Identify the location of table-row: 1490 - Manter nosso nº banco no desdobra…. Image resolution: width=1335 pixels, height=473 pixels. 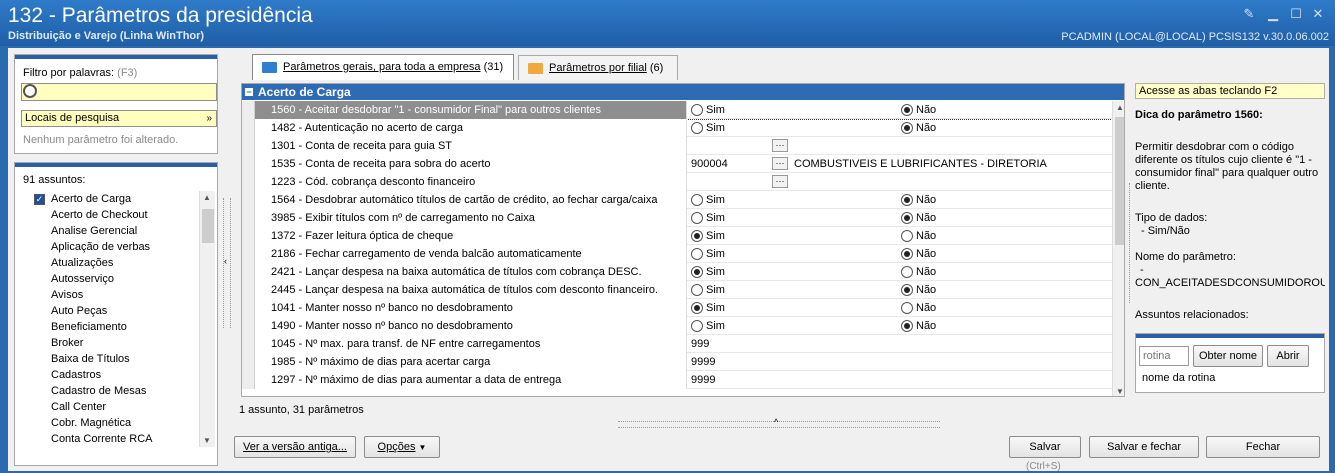
(677, 326).